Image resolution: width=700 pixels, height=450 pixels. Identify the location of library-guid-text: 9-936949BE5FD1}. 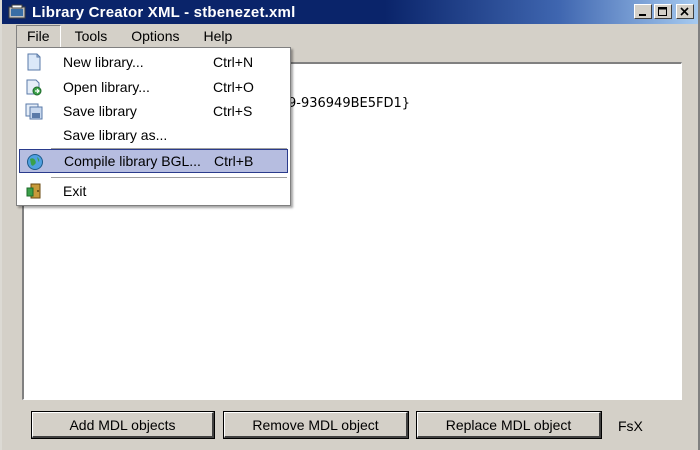
(349, 103).